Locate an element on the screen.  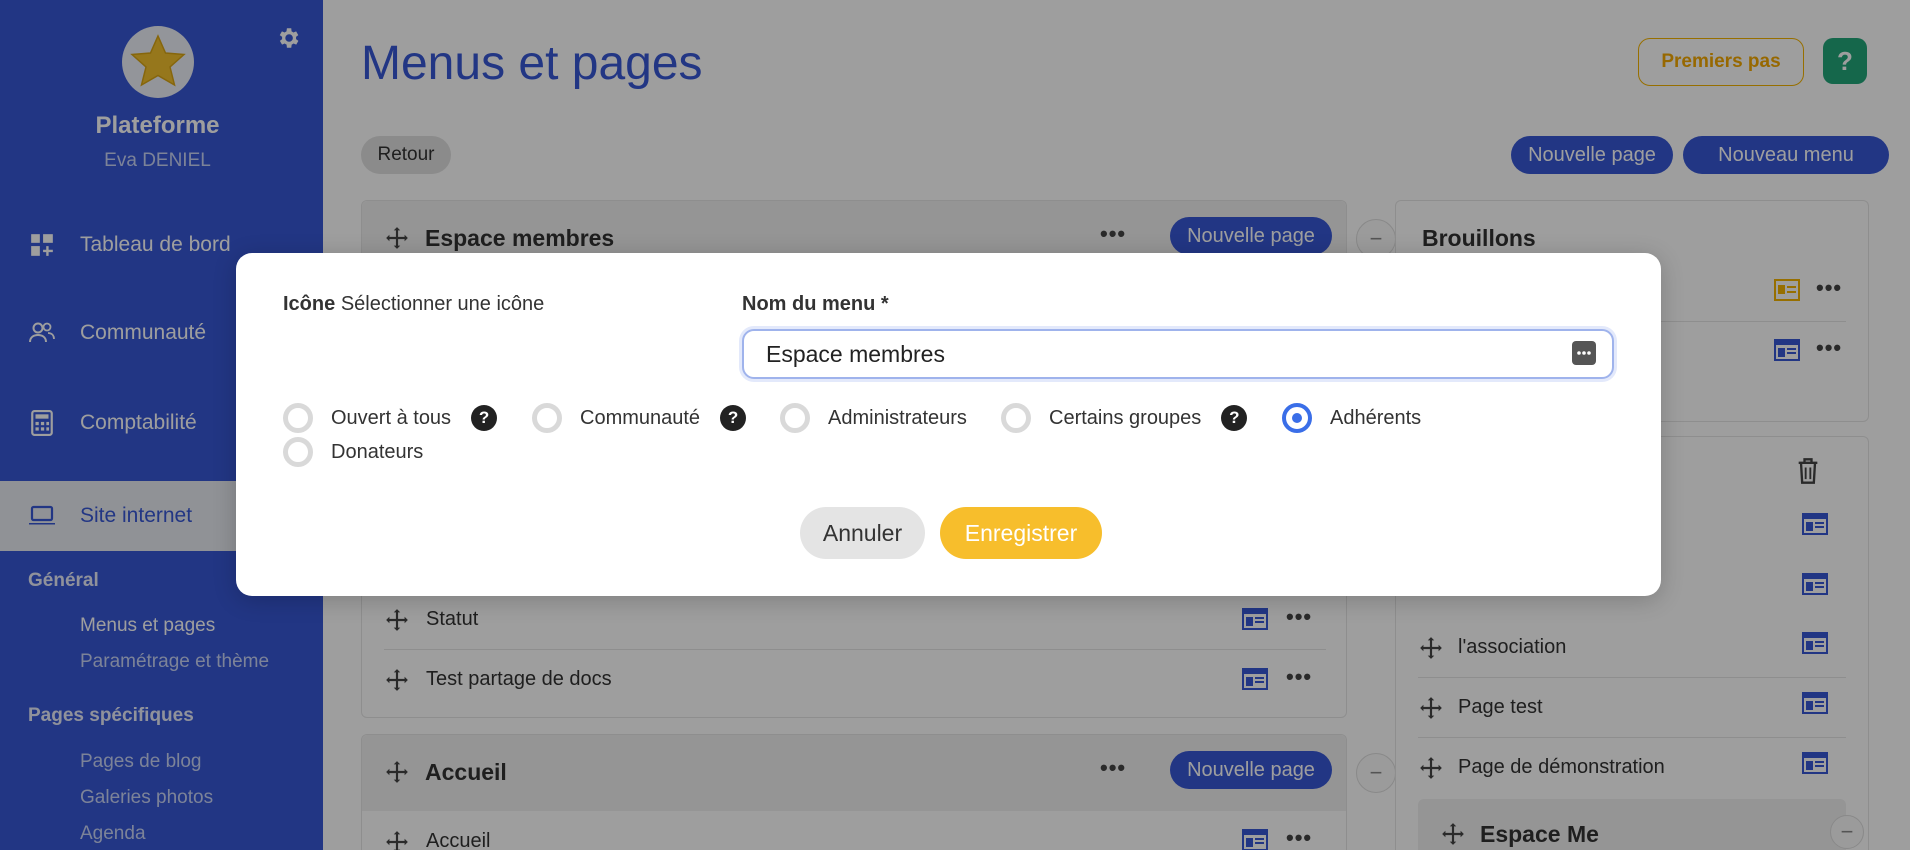
radio-some-groups: Certains groupes ? is located at coordinates (1124, 418).